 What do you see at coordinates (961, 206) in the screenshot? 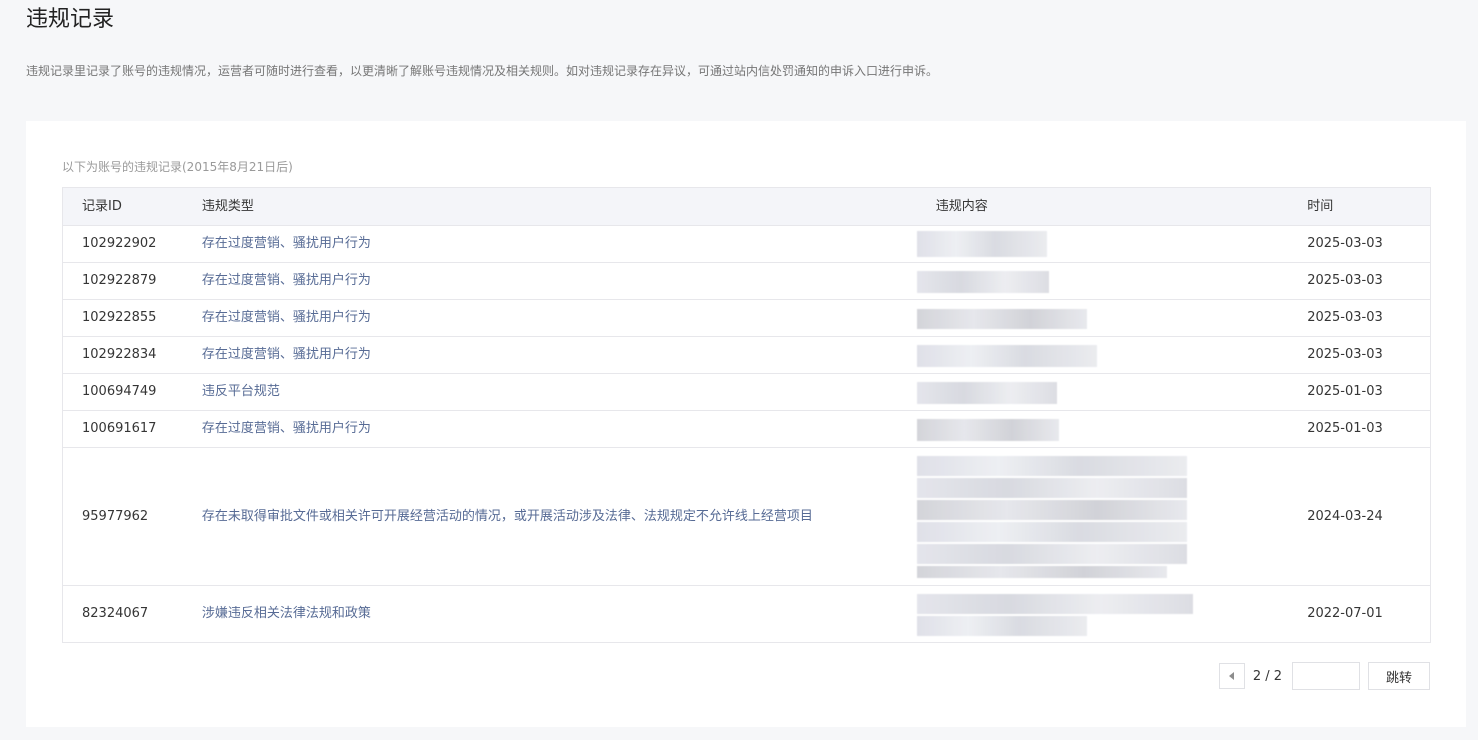
I see `header-content: 违规内容` at bounding box center [961, 206].